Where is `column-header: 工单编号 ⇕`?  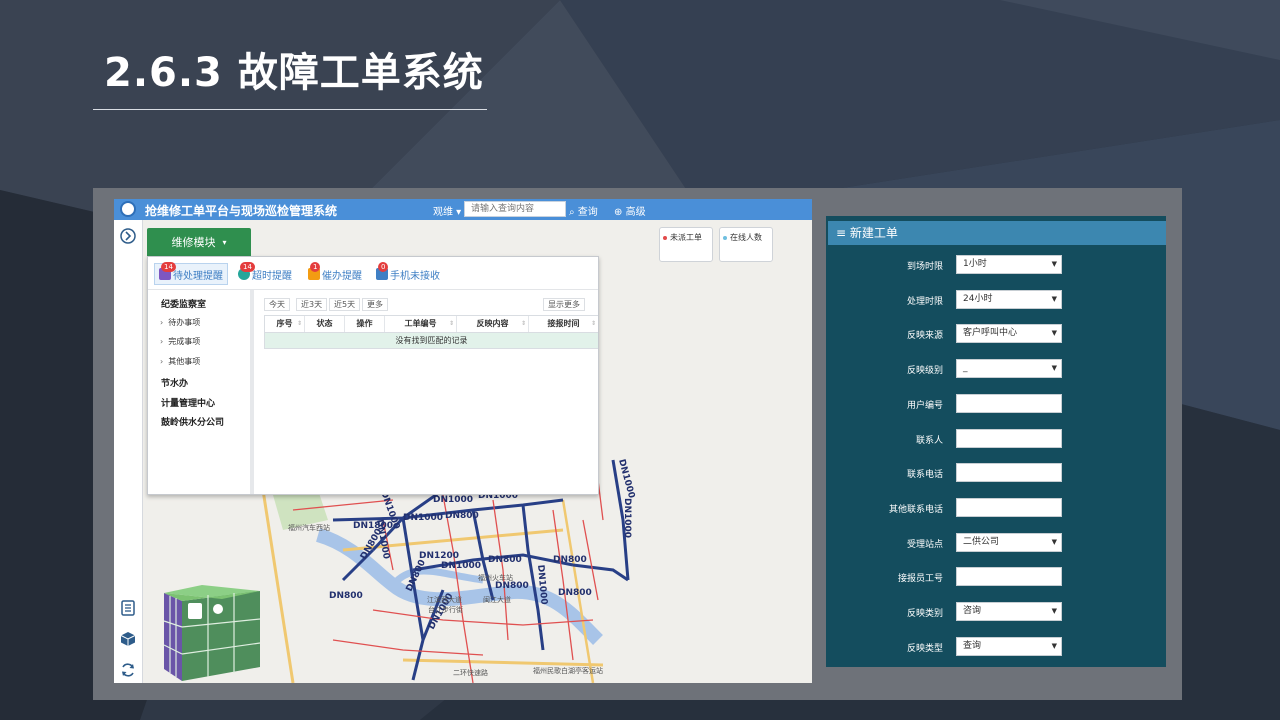 column-header: 工单编号 ⇕ is located at coordinates (421, 324).